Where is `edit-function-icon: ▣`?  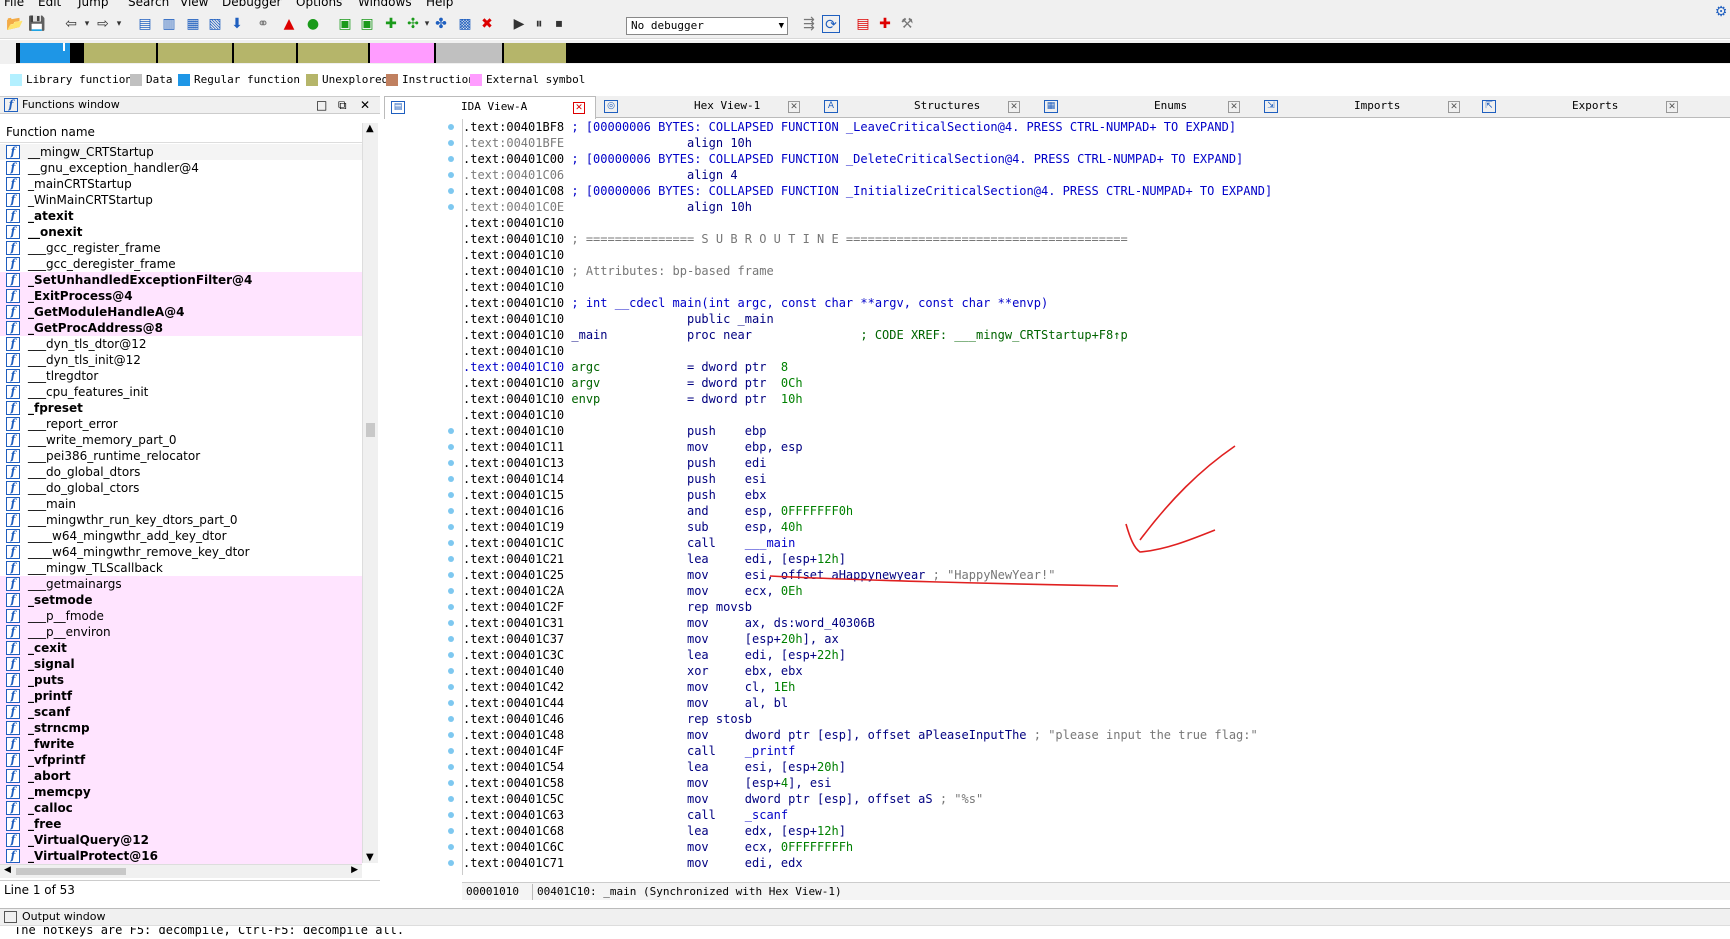
edit-function-icon: ▣ is located at coordinates (367, 24).